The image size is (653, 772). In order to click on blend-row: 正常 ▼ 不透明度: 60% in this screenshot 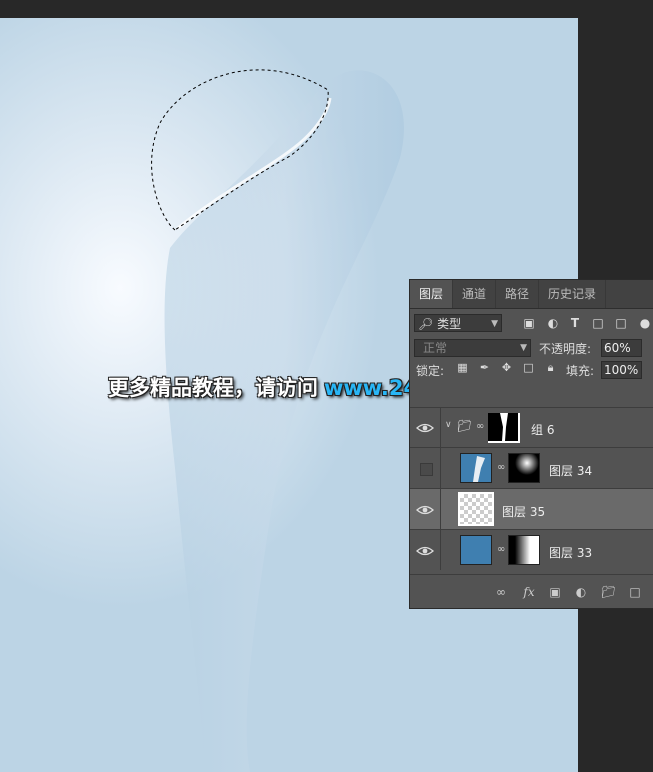, I will do `click(531, 347)`.